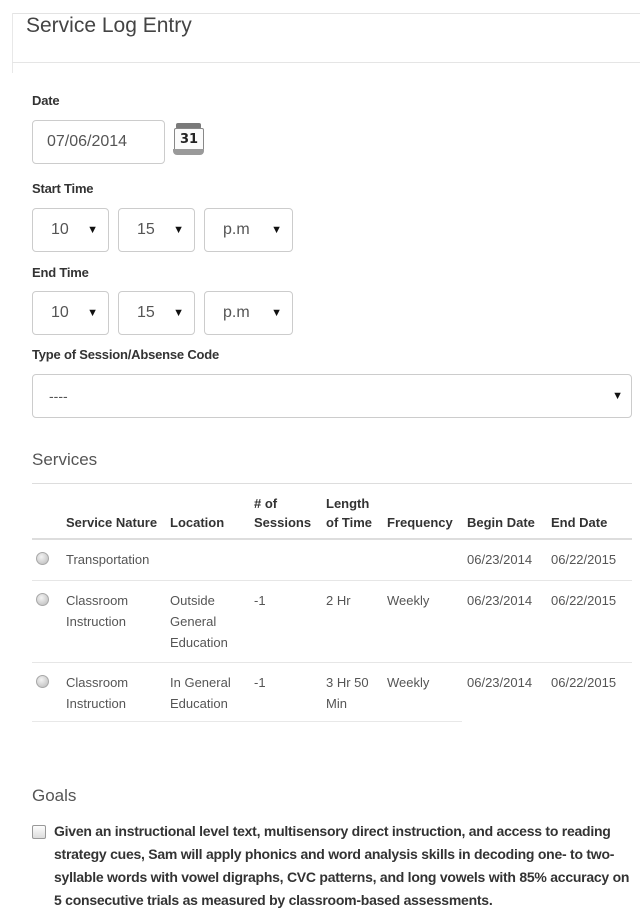 Image resolution: width=640 pixels, height=912 pixels. Describe the element at coordinates (60, 312) in the screenshot. I see `end-hour-value: 10` at that location.